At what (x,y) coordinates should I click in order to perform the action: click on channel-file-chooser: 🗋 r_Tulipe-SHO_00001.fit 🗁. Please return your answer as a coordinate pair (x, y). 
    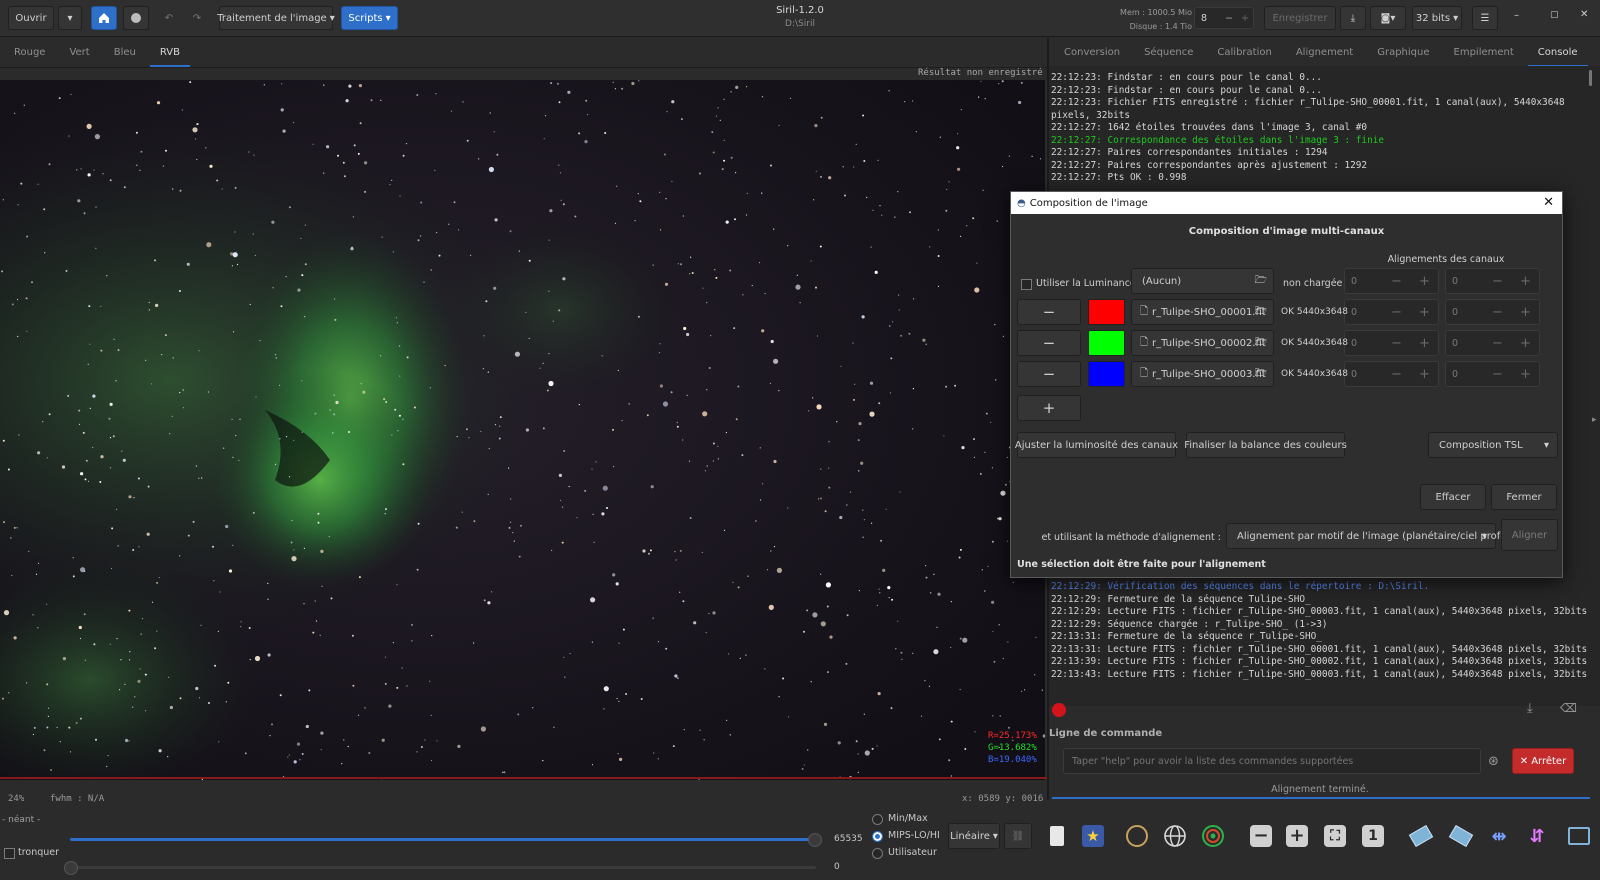
    Looking at the image, I should click on (1202, 312).